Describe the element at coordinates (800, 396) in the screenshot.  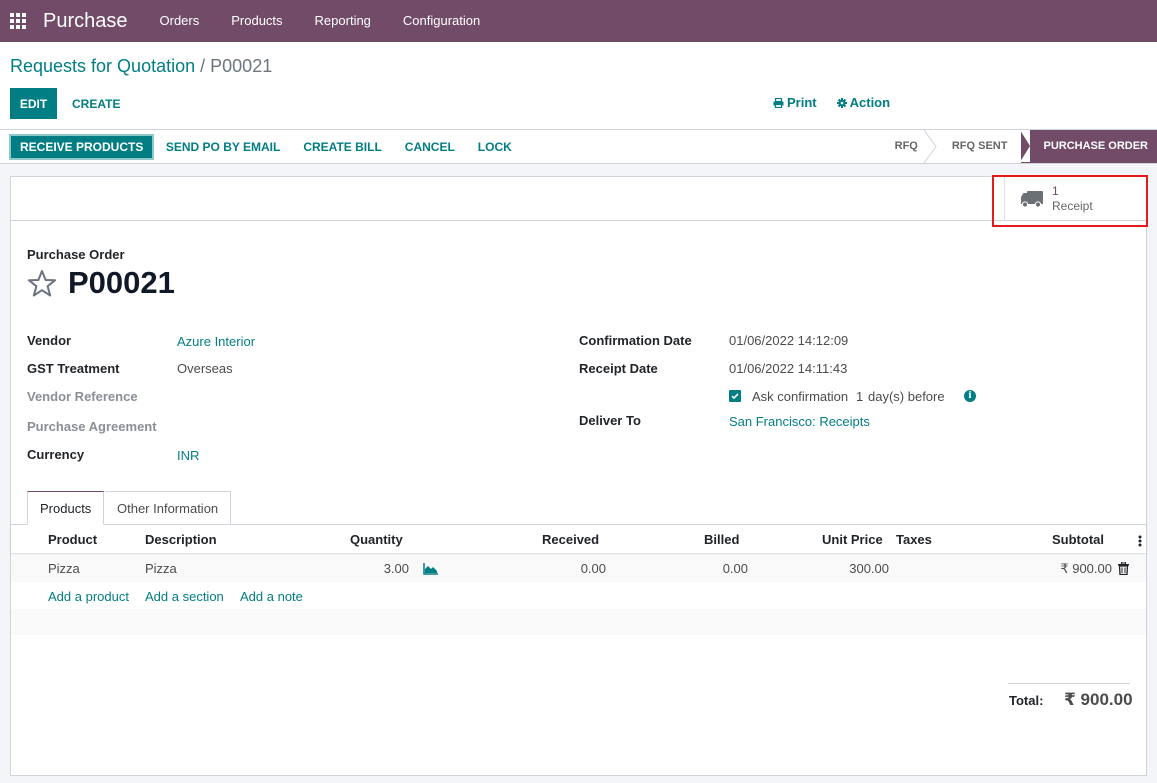
I see `ask-confirmation-text: Ask confirmation` at that location.